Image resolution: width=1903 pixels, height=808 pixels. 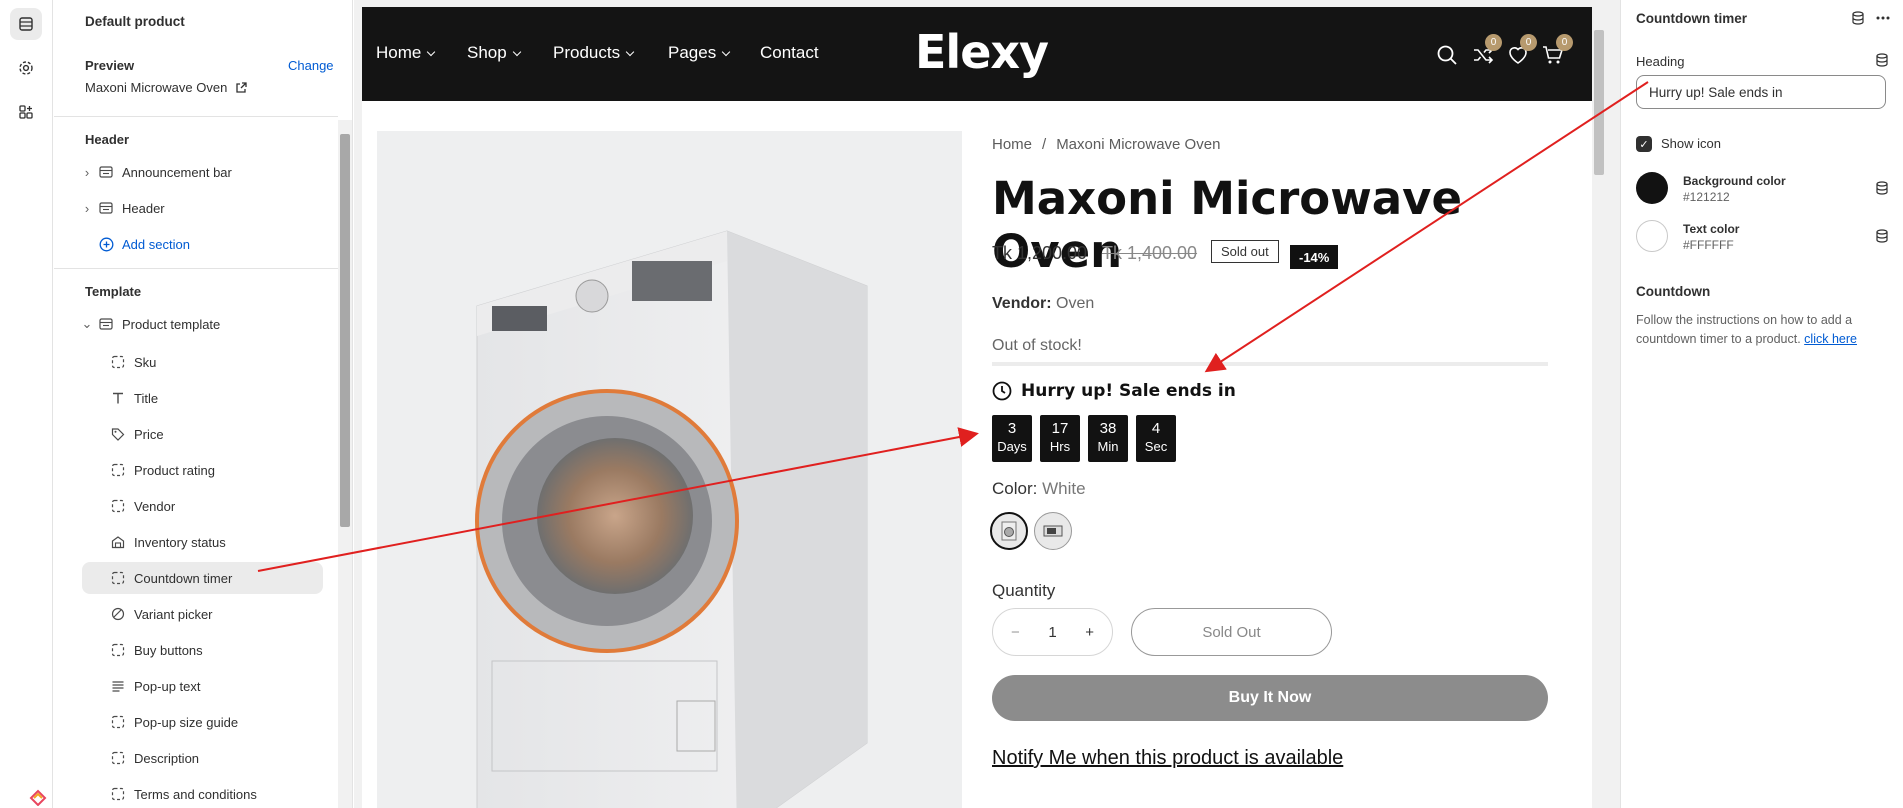 What do you see at coordinates (241, 87) in the screenshot?
I see `external-link-icon` at bounding box center [241, 87].